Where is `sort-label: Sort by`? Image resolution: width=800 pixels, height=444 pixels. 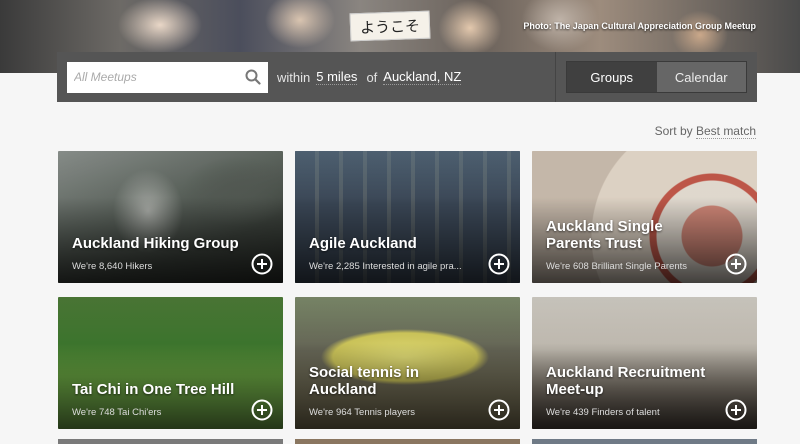
sort-label: Sort by is located at coordinates (673, 131).